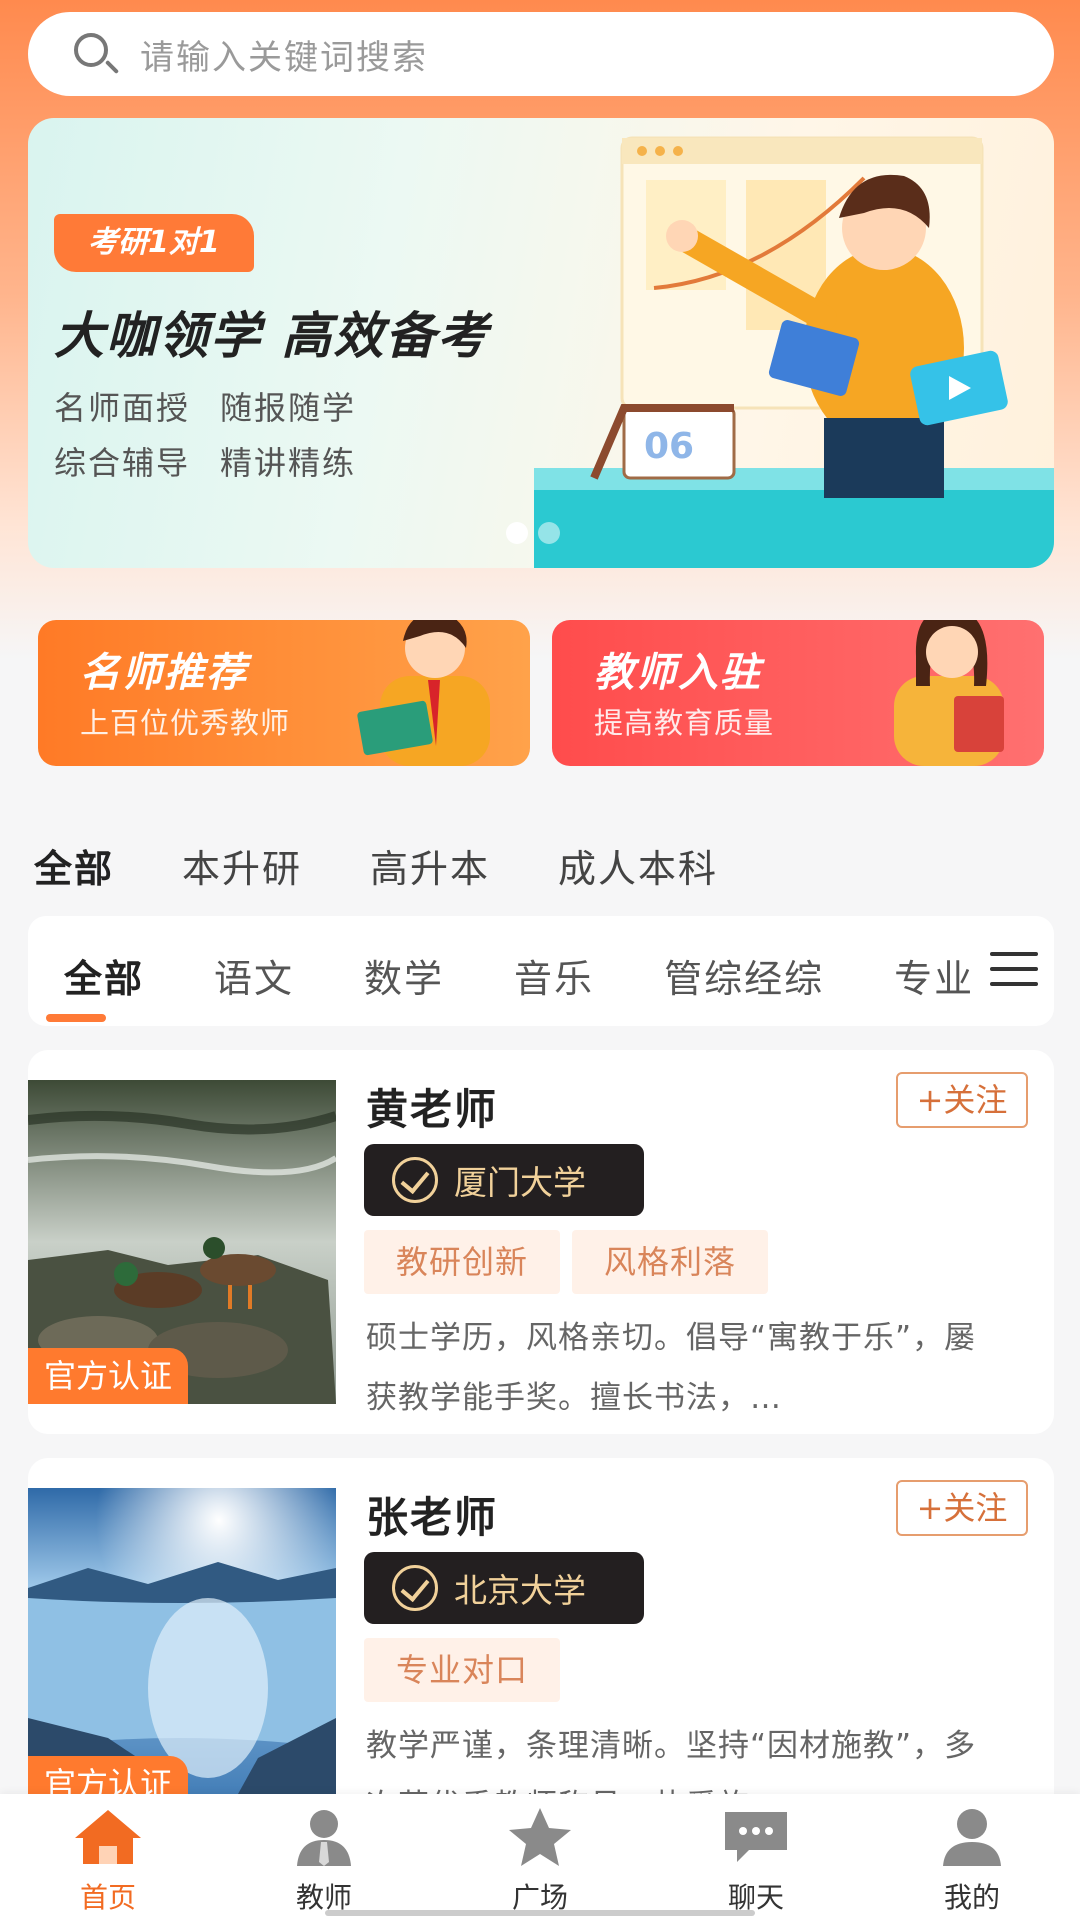 The image size is (1080, 1920). Describe the element at coordinates (669, 446) in the screenshot. I see `svg-text: 06` at that location.